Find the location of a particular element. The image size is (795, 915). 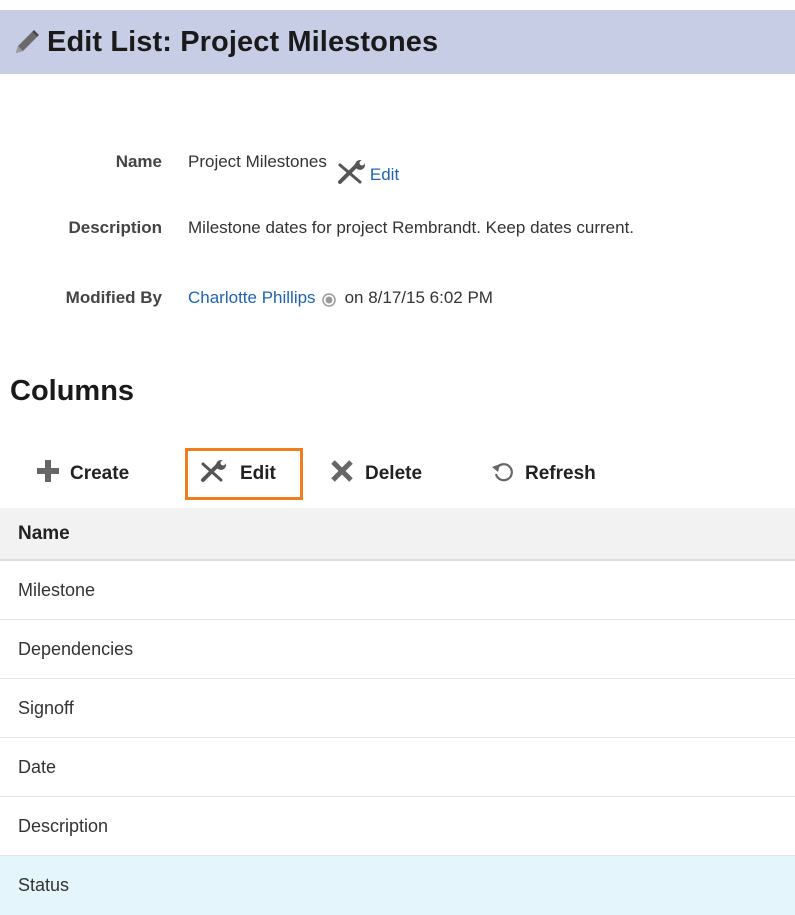

columns-toolbar: Create Edit Delete Refresh is located at coordinates (397, 478).